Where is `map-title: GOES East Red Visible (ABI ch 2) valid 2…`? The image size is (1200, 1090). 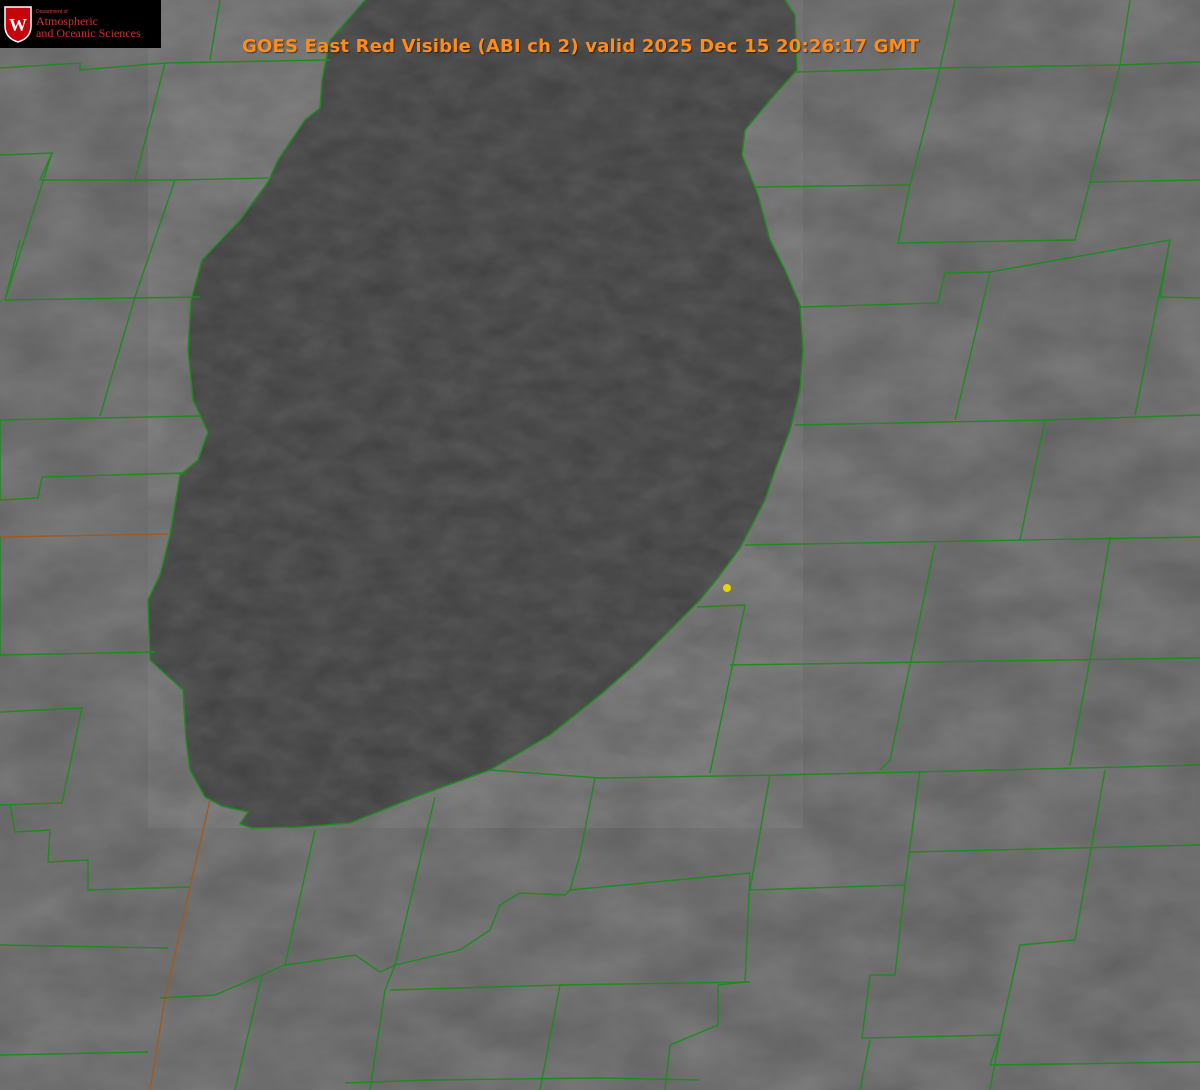 map-title: GOES East Red Visible (ABI ch 2) valid 2… is located at coordinates (581, 46).